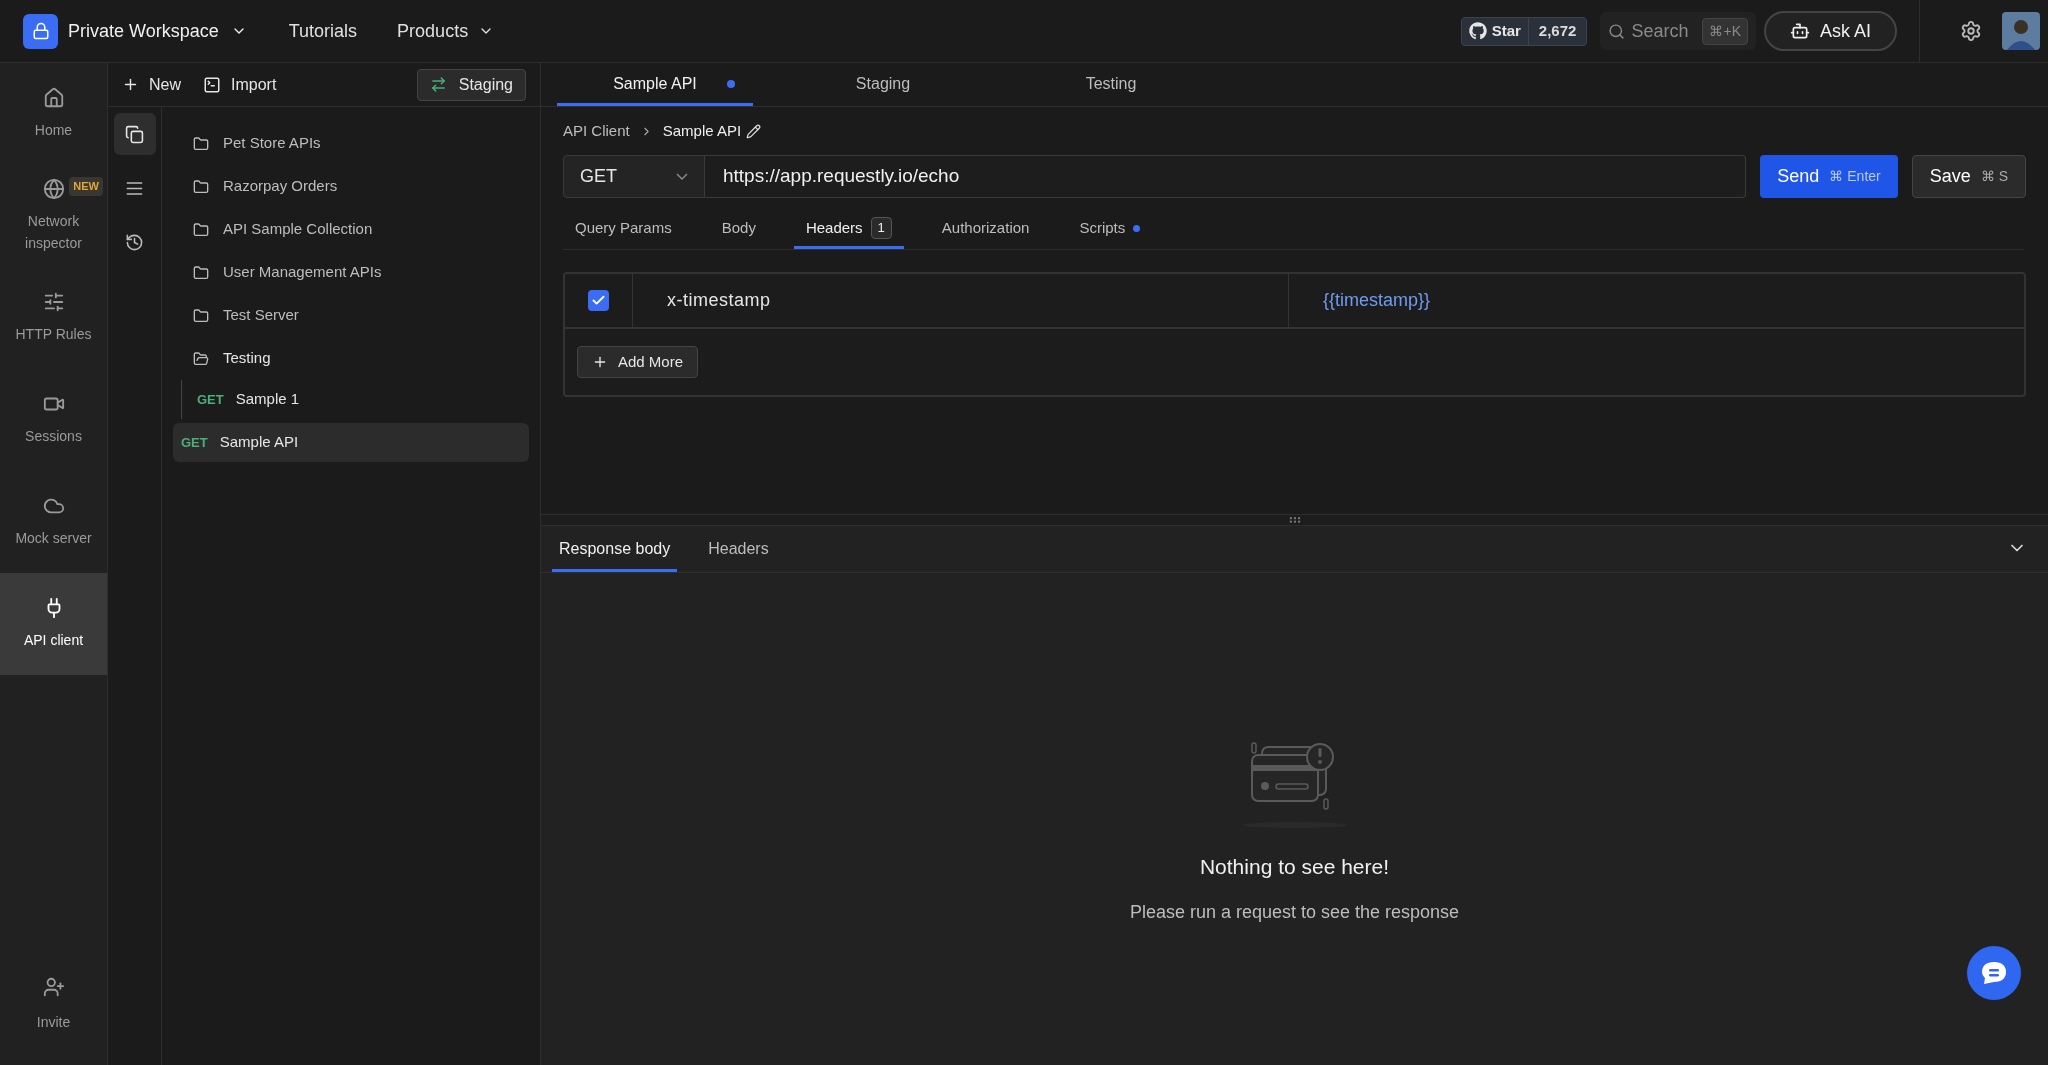 Image resolution: width=2048 pixels, height=1065 pixels. What do you see at coordinates (351, 186) in the screenshot?
I see `folder-item: Razorpay Orders` at bounding box center [351, 186].